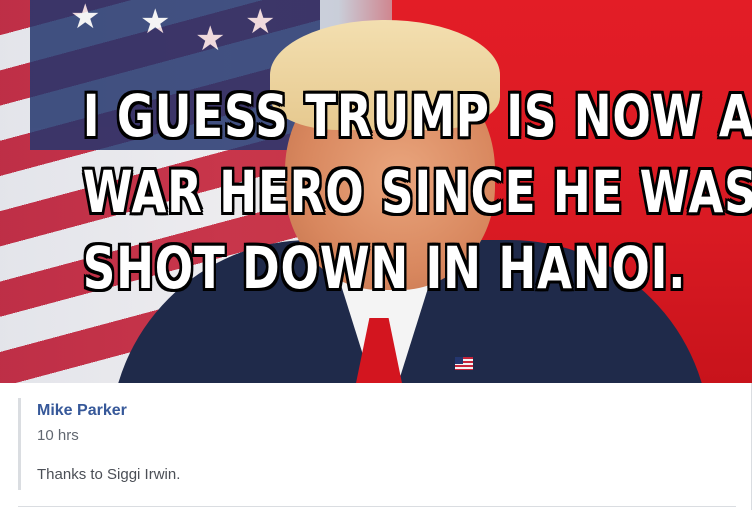 The image size is (752, 510). Describe the element at coordinates (384, 268) in the screenshot. I see `meme-caption-line: SHOT DOWN IN HANOI.` at that location.